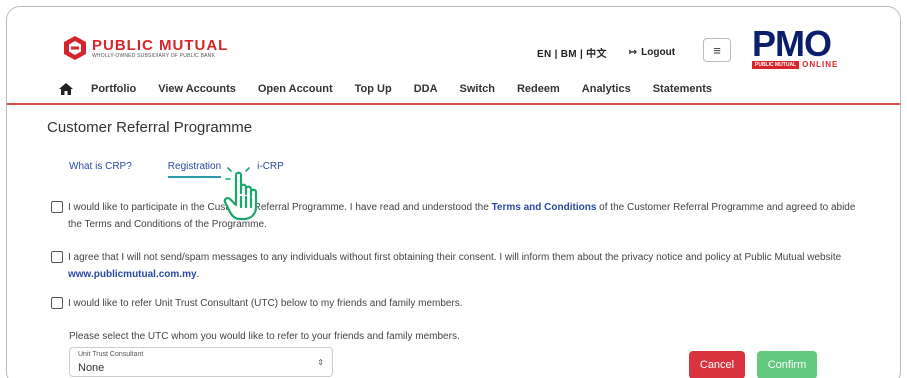 The height and width of the screenshot is (378, 907). What do you see at coordinates (544, 207) in the screenshot?
I see `terms-link: Terms and Conditions` at bounding box center [544, 207].